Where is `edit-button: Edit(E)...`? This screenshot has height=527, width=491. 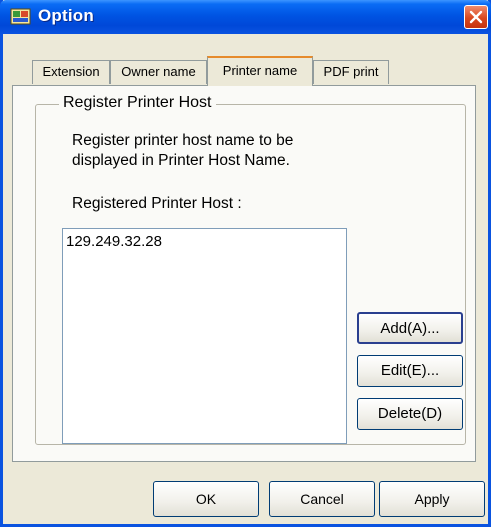 edit-button: Edit(E)... is located at coordinates (410, 371).